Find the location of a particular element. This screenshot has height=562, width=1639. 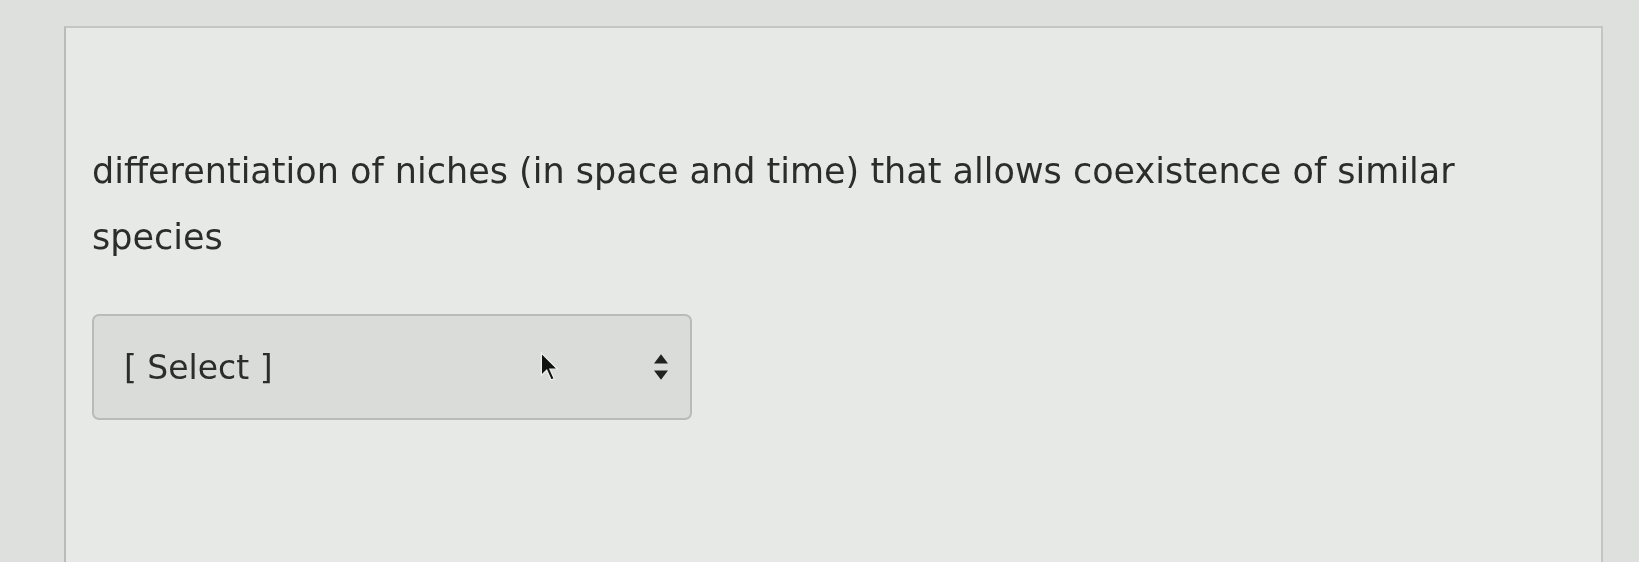

sort-arrows-icon is located at coordinates (661, 367).